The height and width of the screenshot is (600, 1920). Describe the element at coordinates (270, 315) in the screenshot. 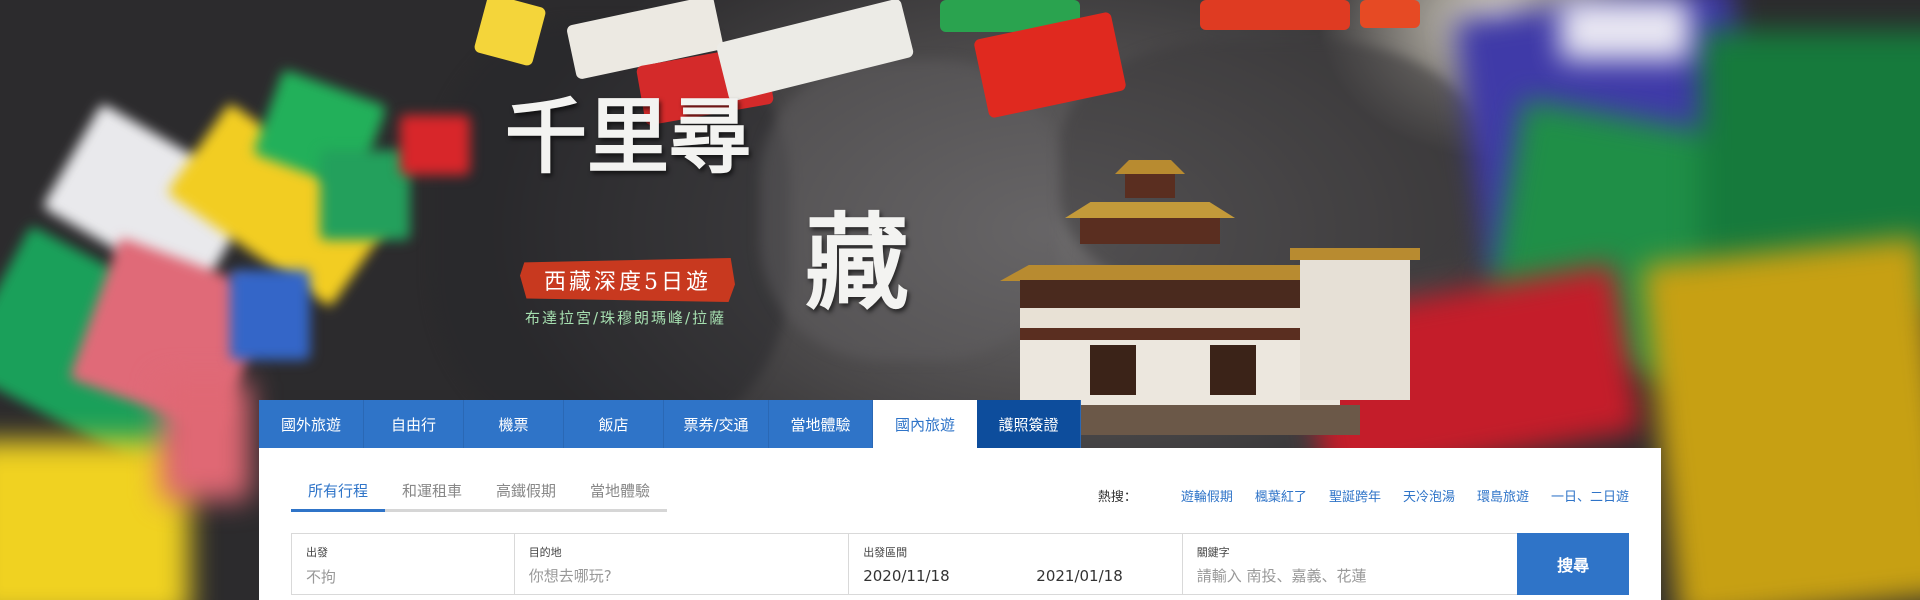

I see `prayer-flag-blue` at that location.